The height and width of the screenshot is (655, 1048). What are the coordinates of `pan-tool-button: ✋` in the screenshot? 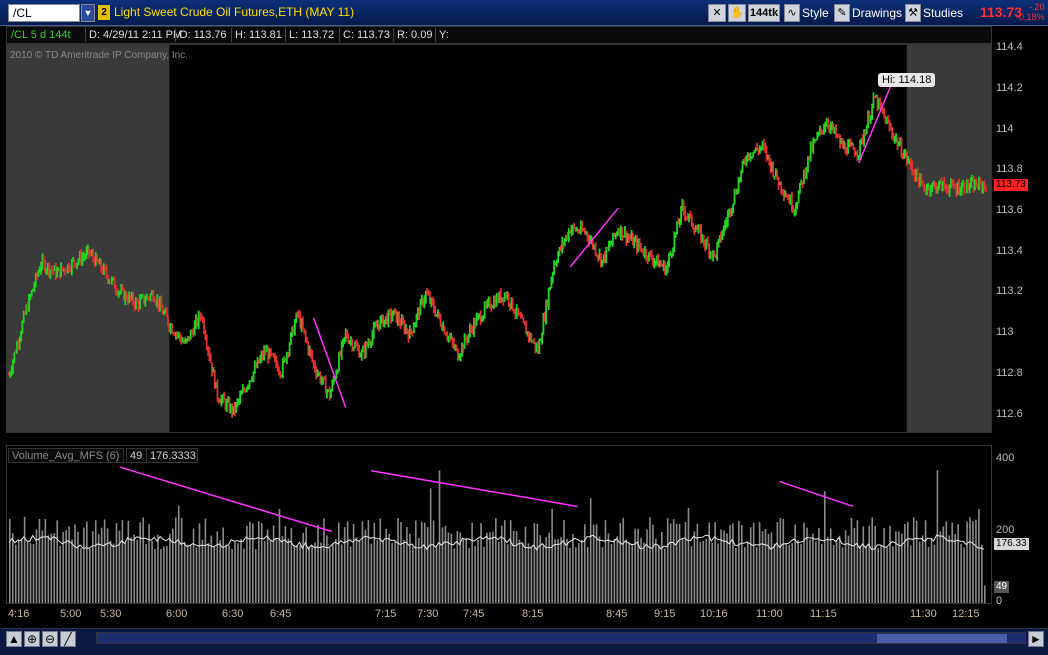 It's located at (737, 13).